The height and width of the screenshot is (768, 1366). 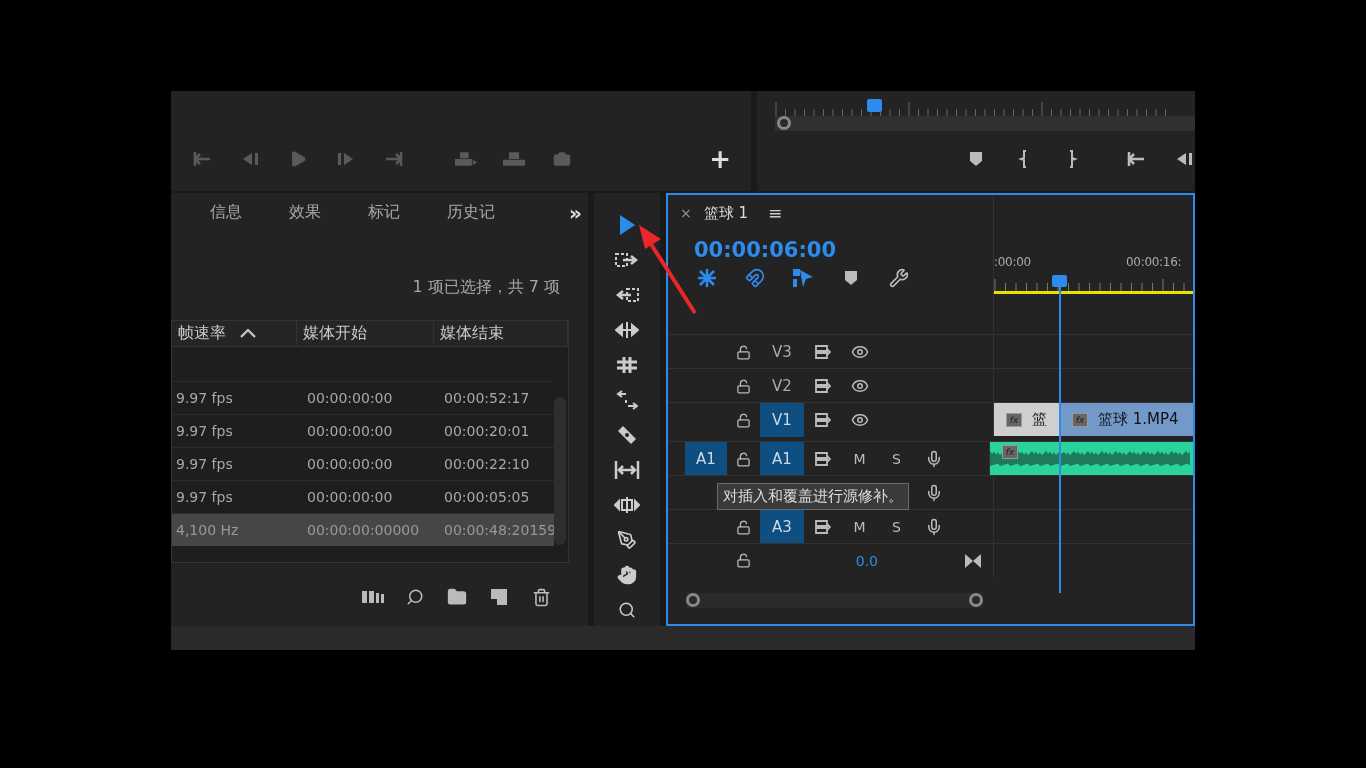 What do you see at coordinates (207, 530) in the screenshot?
I see `table-cell-text: 4,100 Hz` at bounding box center [207, 530].